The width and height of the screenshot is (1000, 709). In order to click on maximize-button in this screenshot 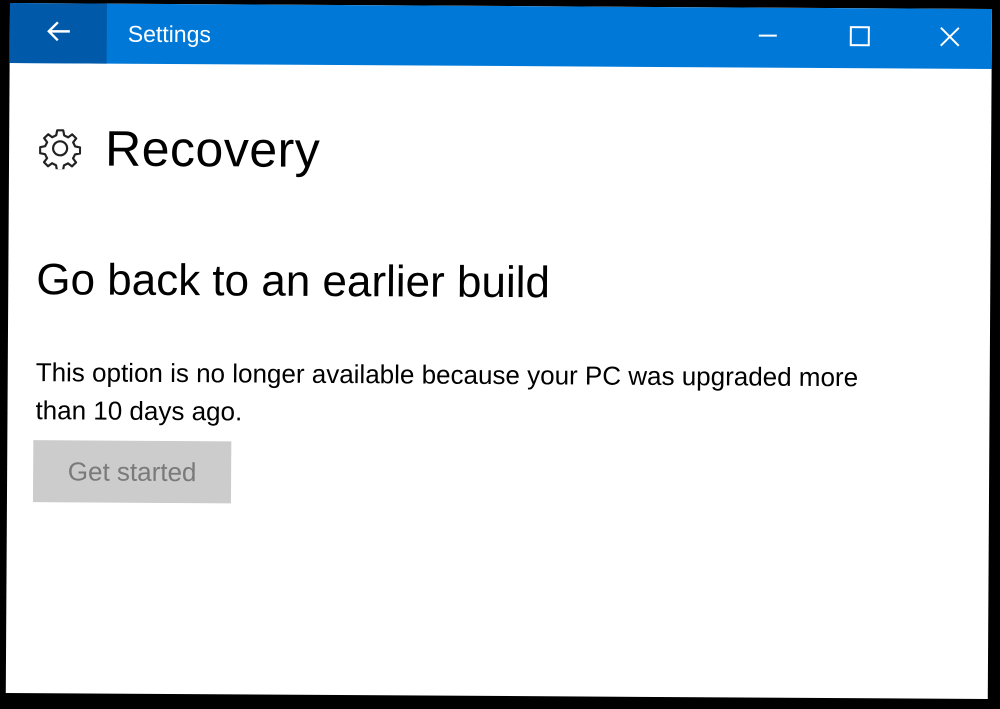, I will do `click(860, 38)`.